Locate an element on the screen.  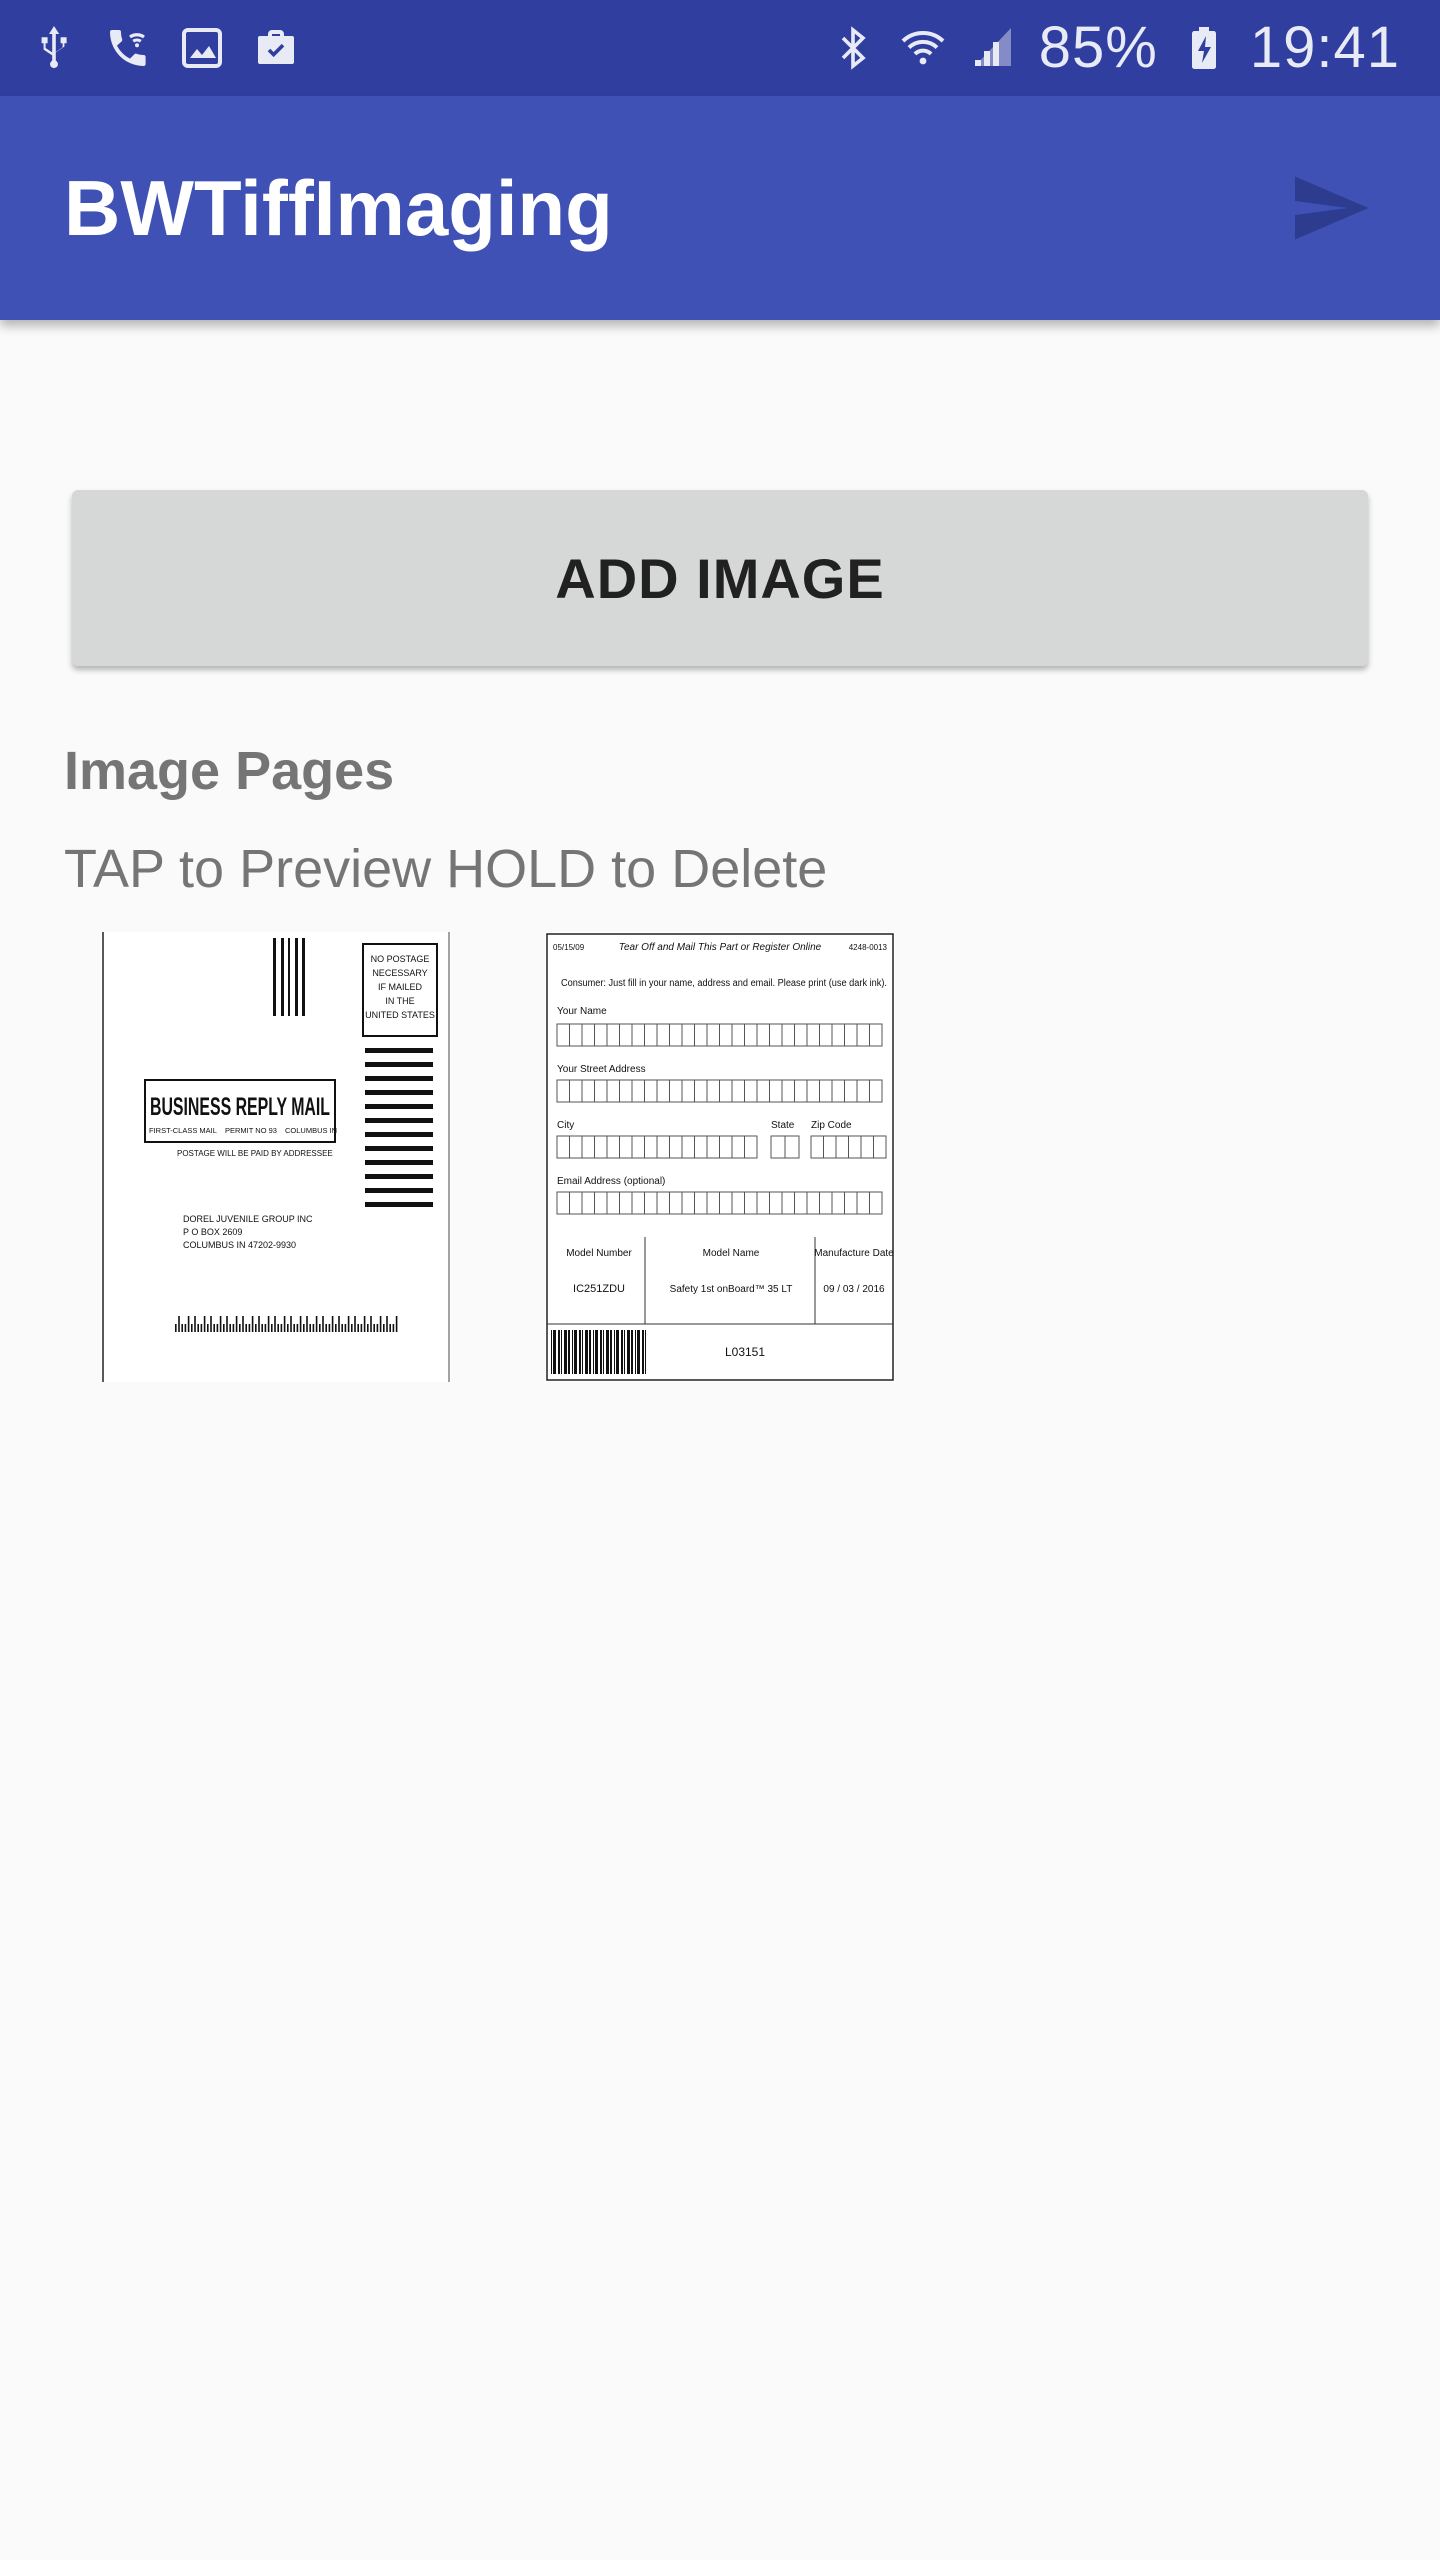
postage-line-1: NO POSTAGE is located at coordinates (400, 959).